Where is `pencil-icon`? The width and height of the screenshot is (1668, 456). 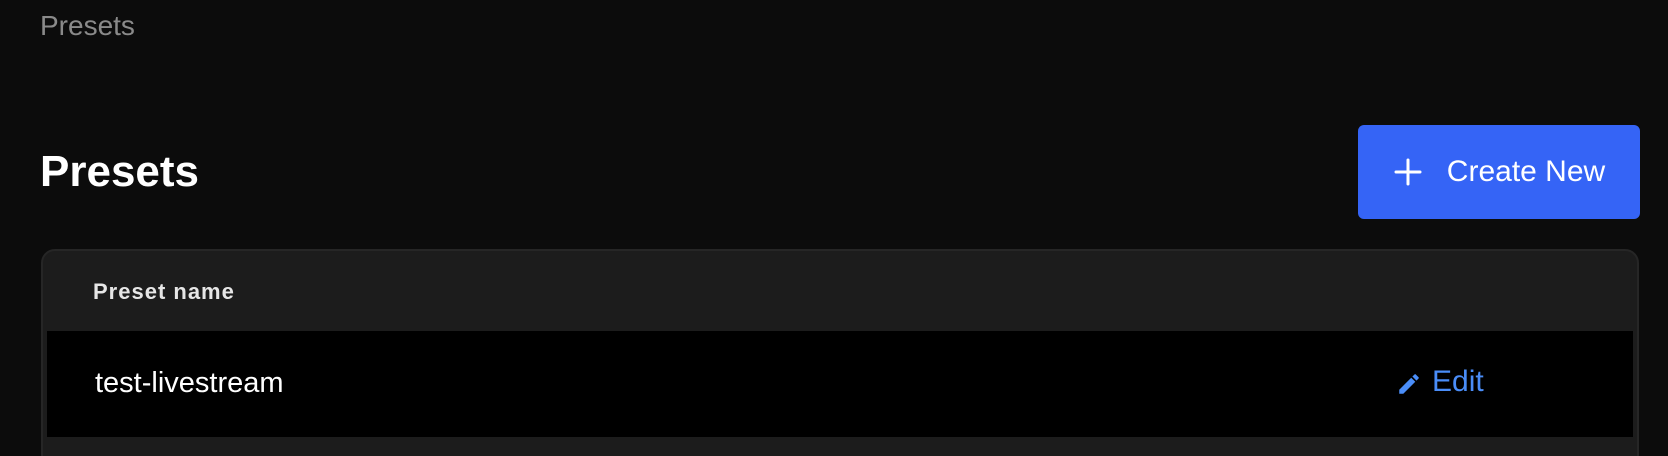
pencil-icon is located at coordinates (1409, 382).